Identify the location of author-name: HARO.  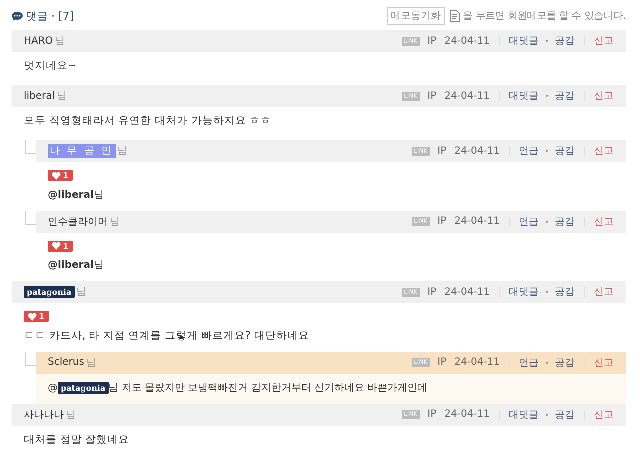
(39, 41).